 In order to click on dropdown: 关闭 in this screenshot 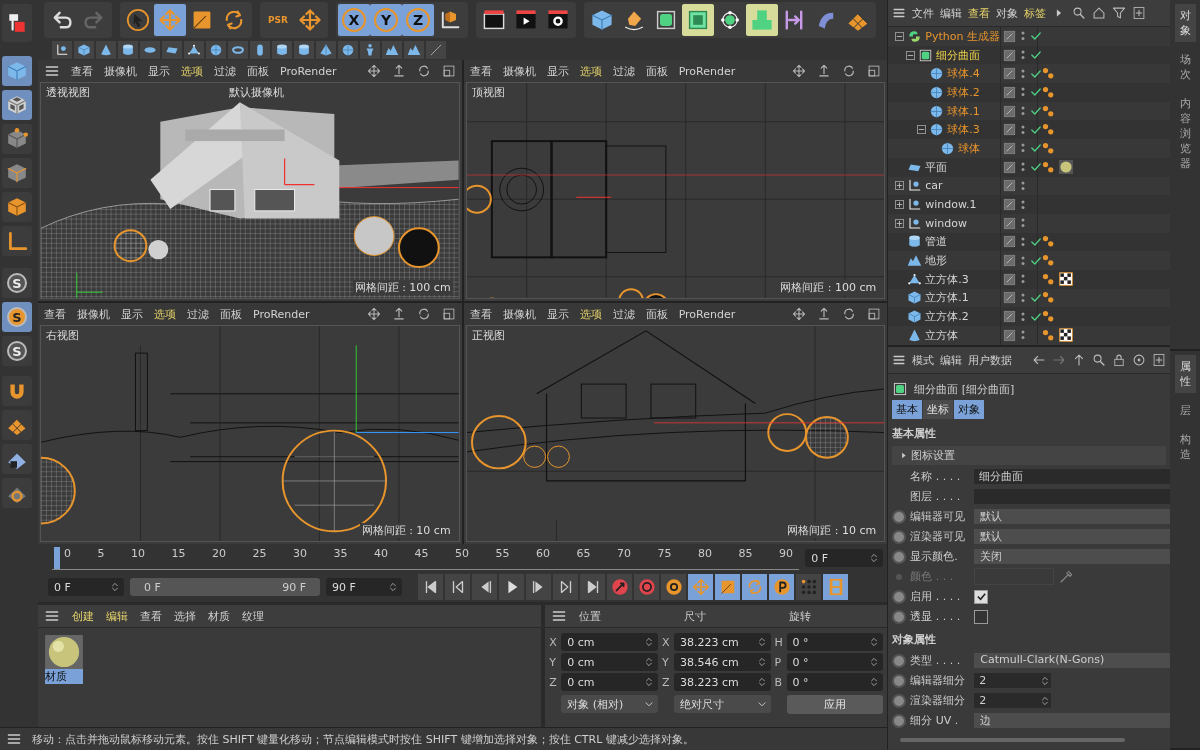, I will do `click(1072, 556)`.